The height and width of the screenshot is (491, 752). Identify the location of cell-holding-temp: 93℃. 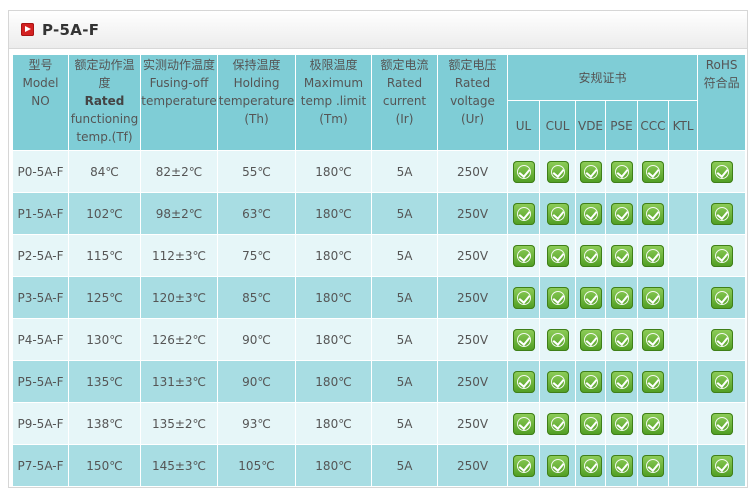
(256, 423).